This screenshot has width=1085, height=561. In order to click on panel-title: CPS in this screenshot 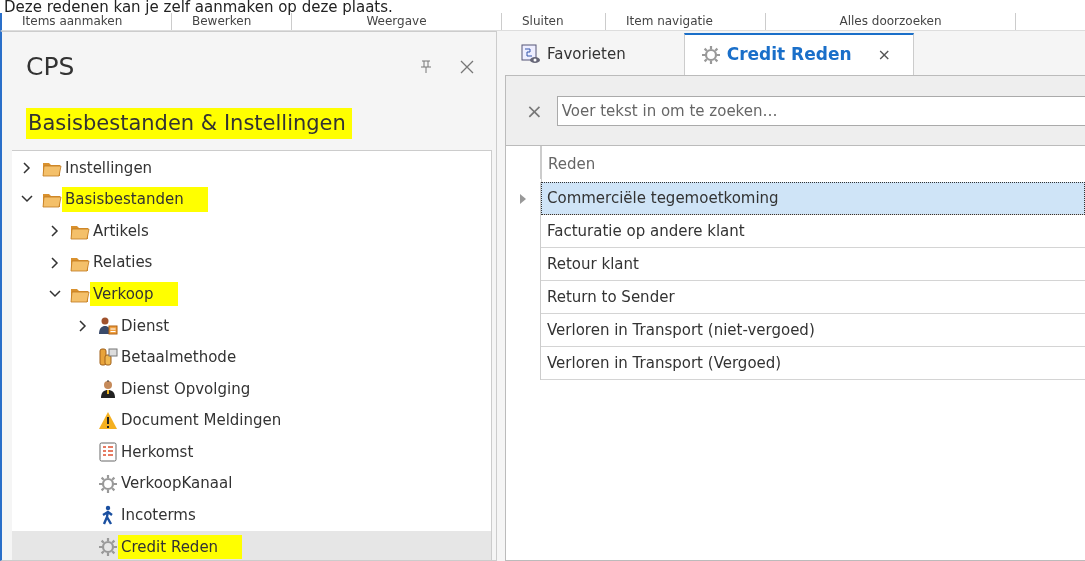, I will do `click(51, 67)`.